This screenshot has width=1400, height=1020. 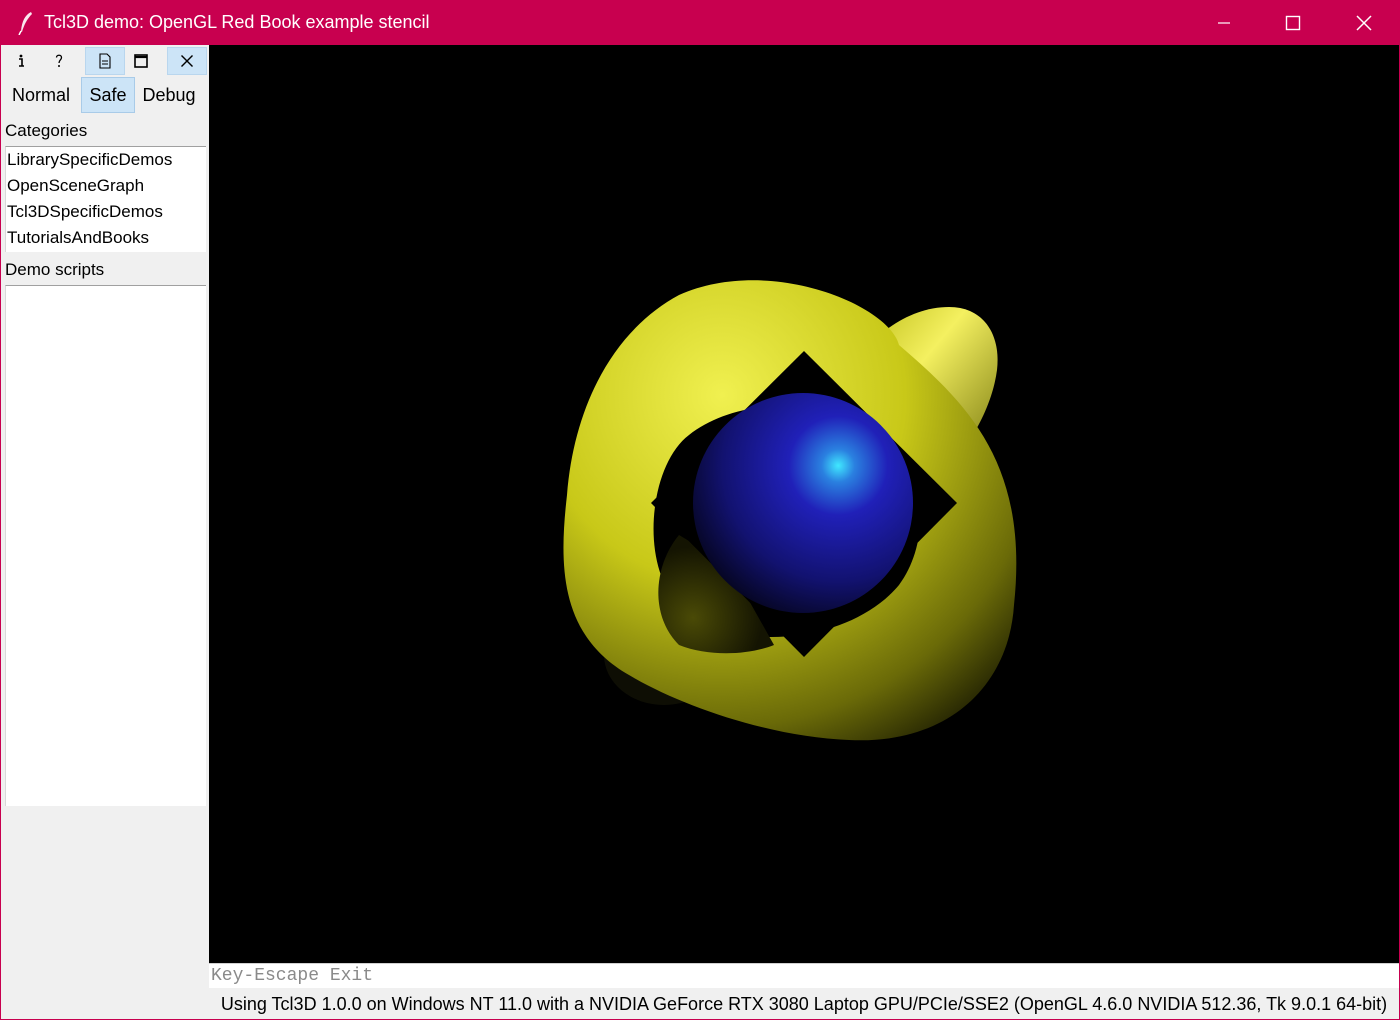 What do you see at coordinates (106, 212) in the screenshot?
I see `list-item: Tcl3DSpecificDemos` at bounding box center [106, 212].